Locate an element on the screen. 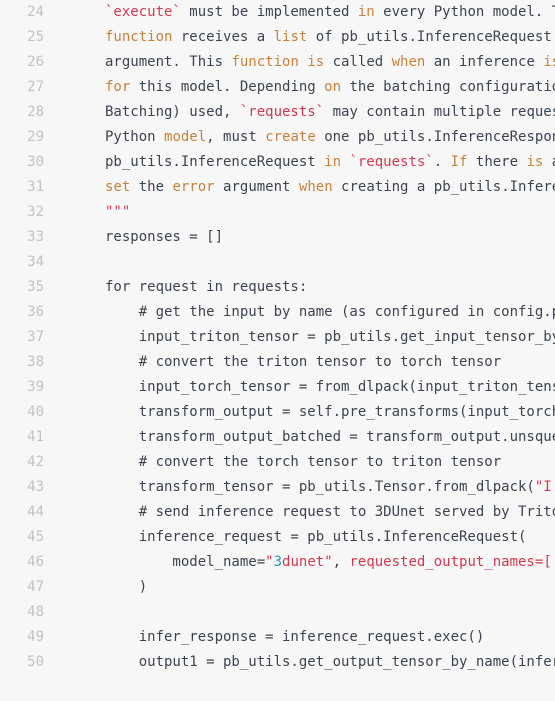  line-number: 50 is located at coordinates (35, 662).